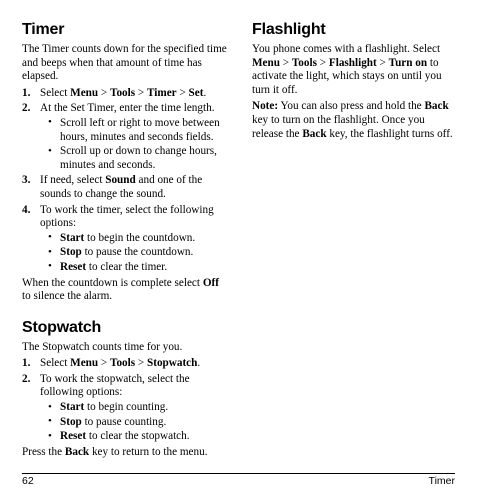 This screenshot has height=500, width=500. Describe the element at coordinates (352, 62) in the screenshot. I see `bold-term: Flashlight` at that location.